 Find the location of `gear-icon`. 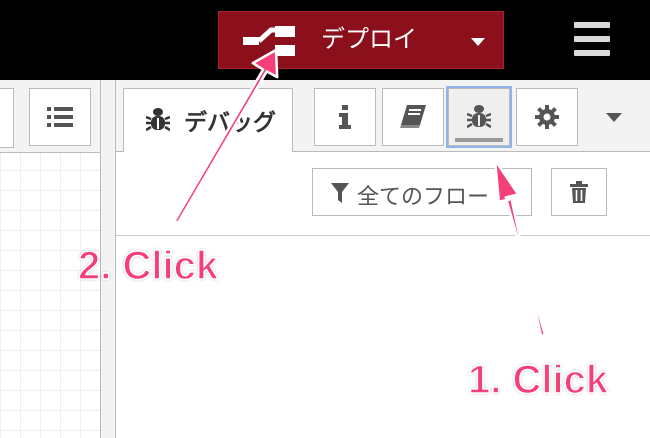

gear-icon is located at coordinates (547, 117).